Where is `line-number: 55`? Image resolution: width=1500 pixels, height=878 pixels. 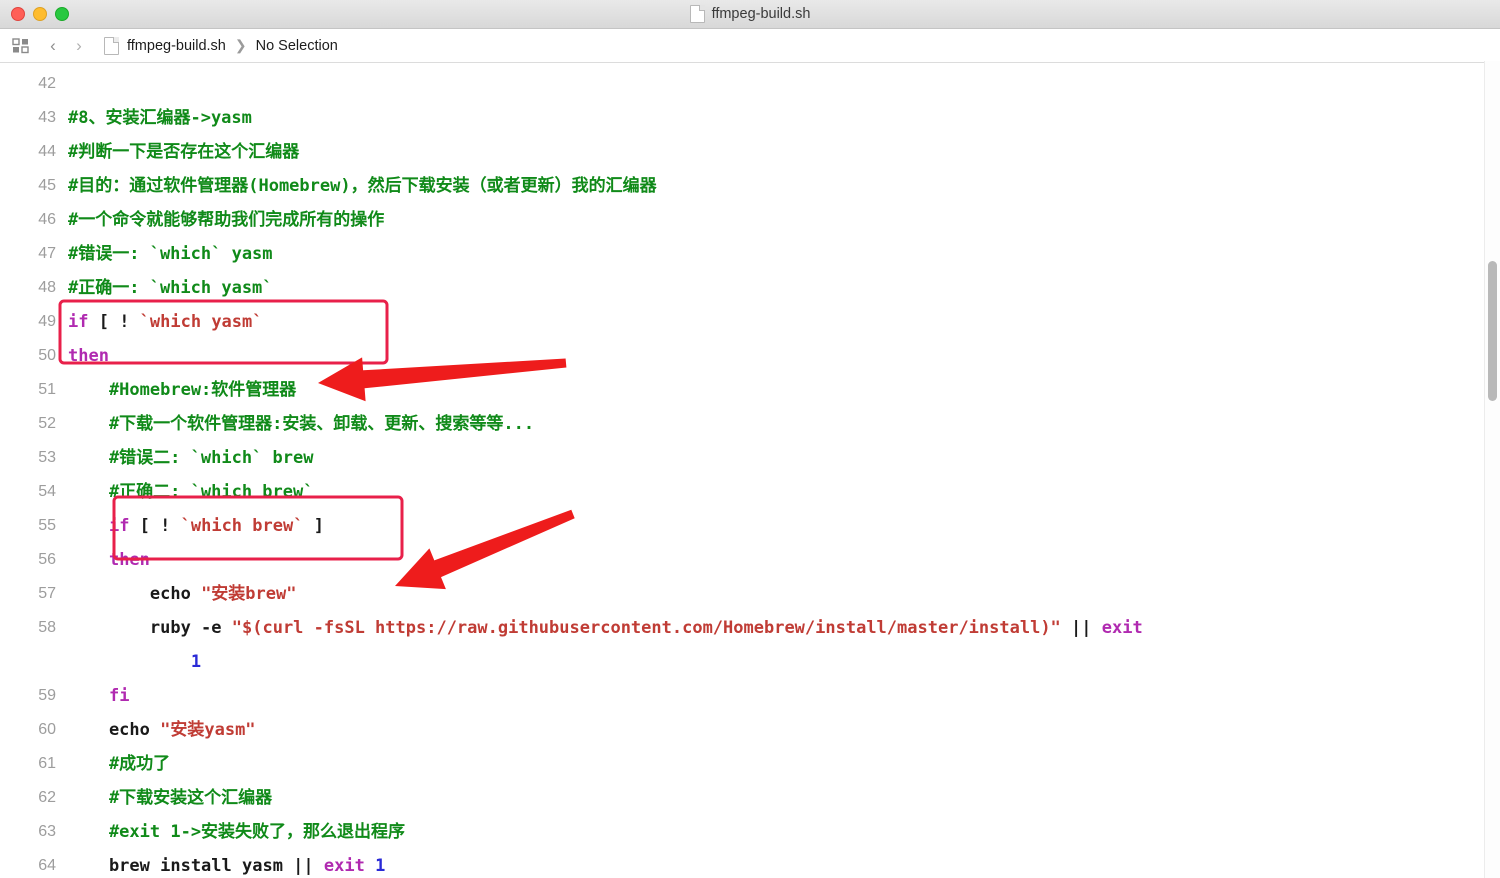
line-number: 55 is located at coordinates (47, 525).